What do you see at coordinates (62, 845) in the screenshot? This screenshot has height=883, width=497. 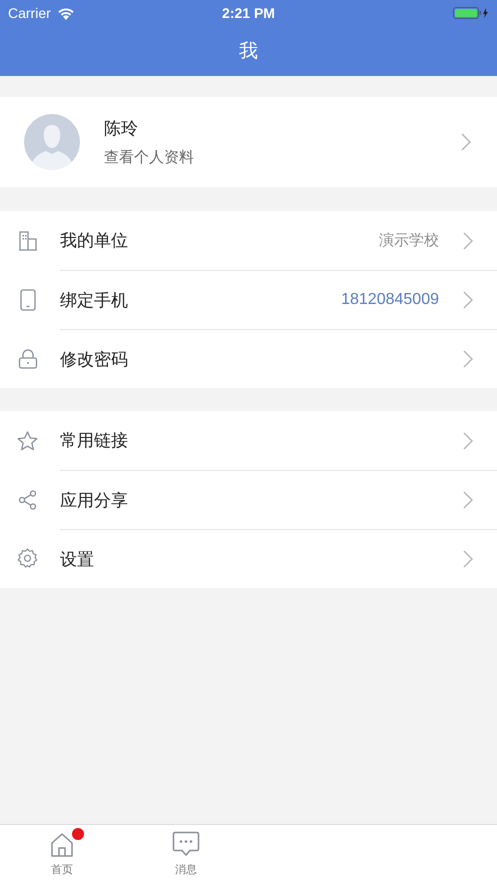 I see `home-icon` at bounding box center [62, 845].